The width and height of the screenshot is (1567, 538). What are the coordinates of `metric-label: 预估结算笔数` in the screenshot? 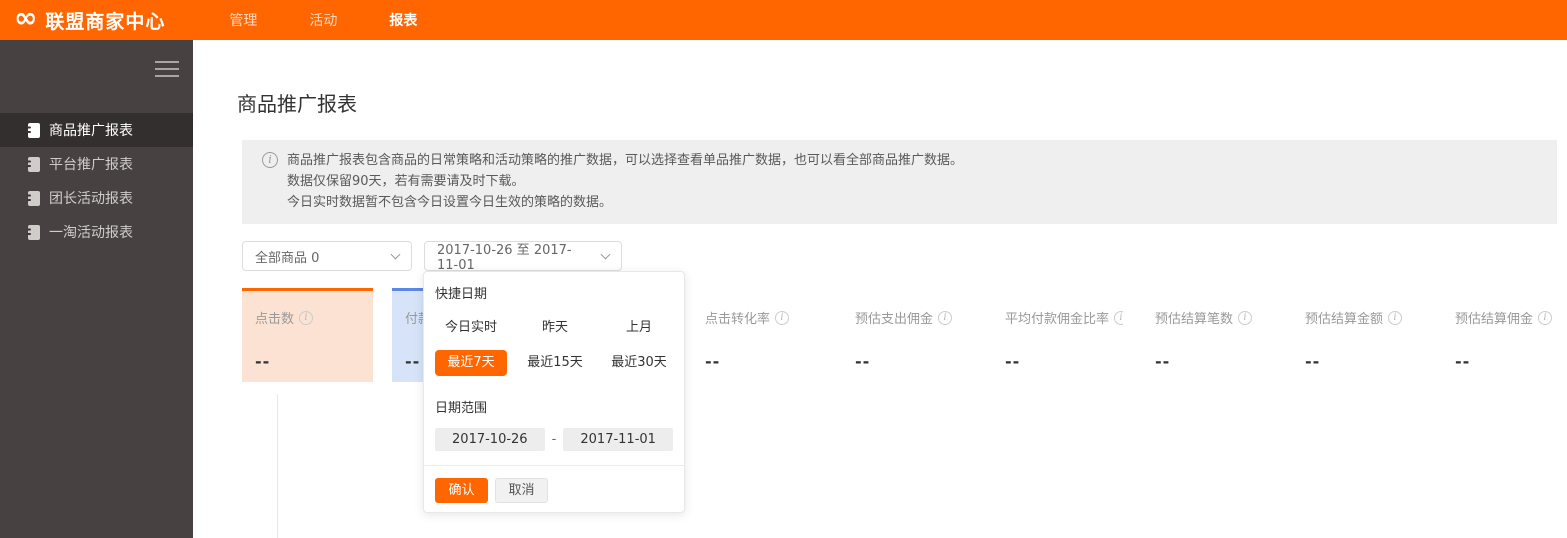 It's located at (1194, 319).